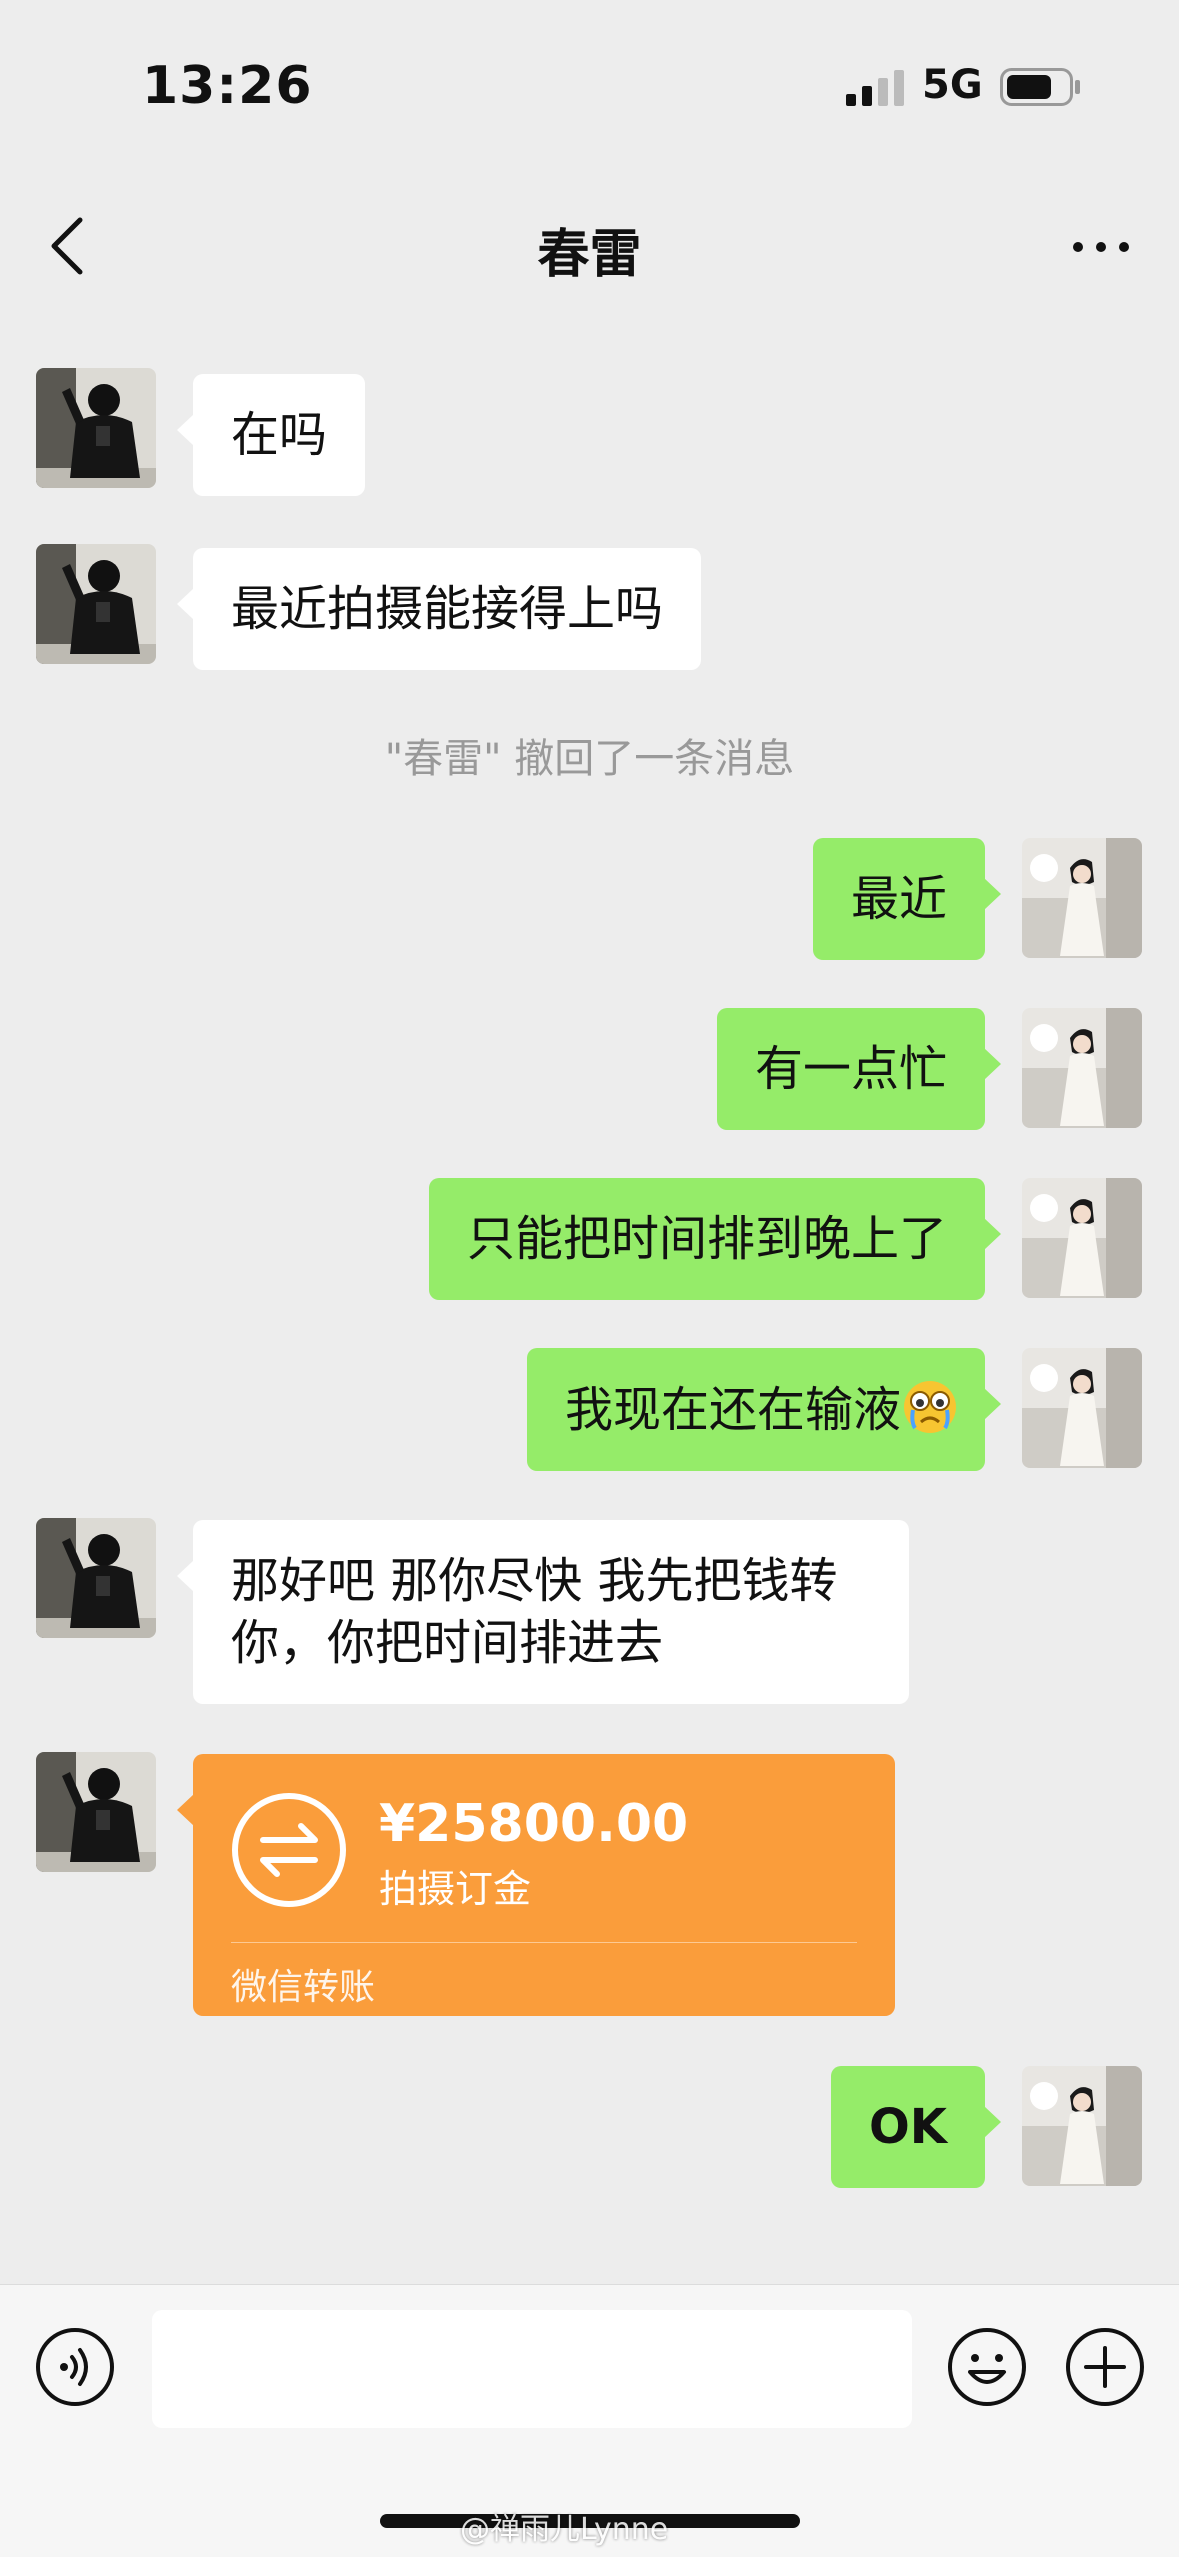  I want to click on more-options-icon, so click(1101, 247).